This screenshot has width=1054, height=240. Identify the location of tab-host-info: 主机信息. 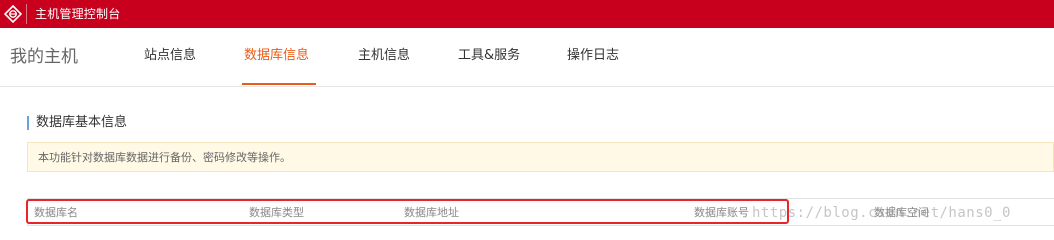
(384, 56).